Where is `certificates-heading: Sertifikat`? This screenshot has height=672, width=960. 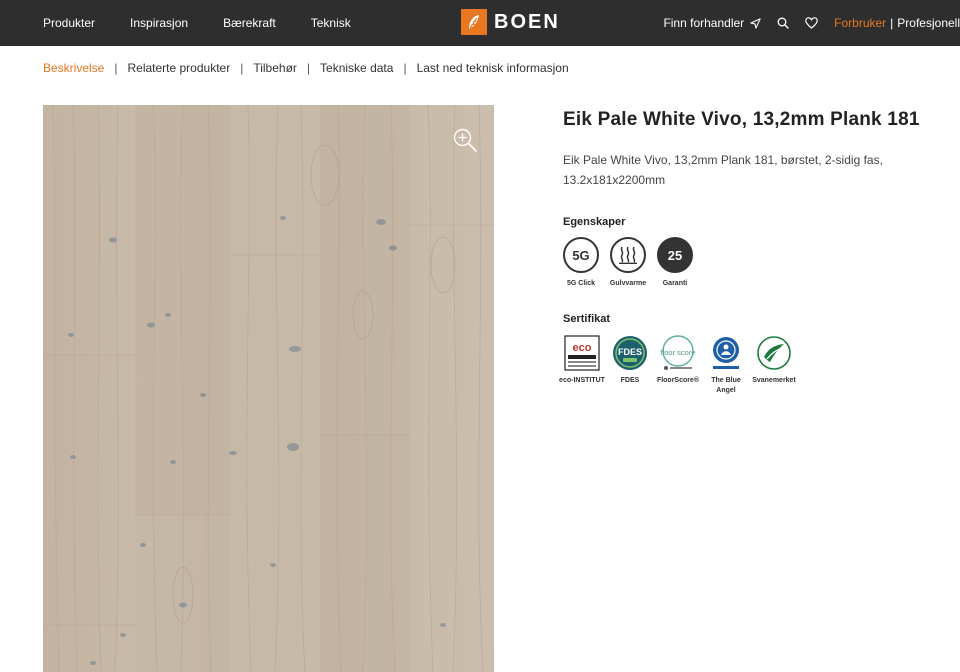
certificates-heading: Sertifikat is located at coordinates (587, 319).